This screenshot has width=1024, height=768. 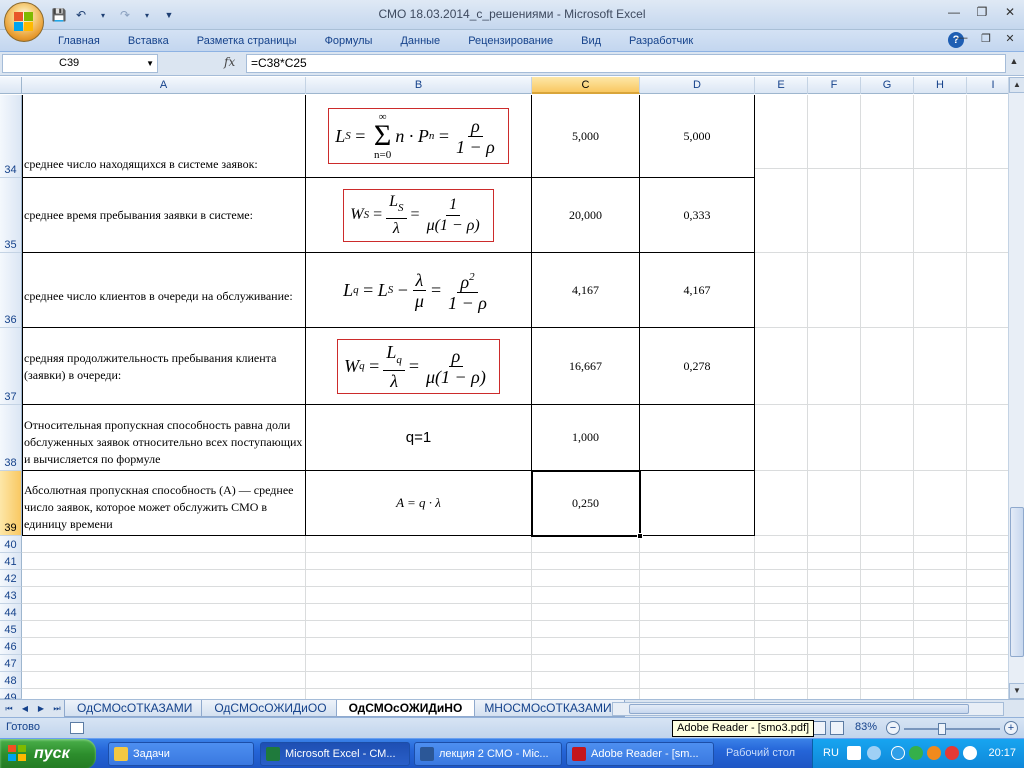 I want to click on col-header-g: G, so click(x=887, y=85).